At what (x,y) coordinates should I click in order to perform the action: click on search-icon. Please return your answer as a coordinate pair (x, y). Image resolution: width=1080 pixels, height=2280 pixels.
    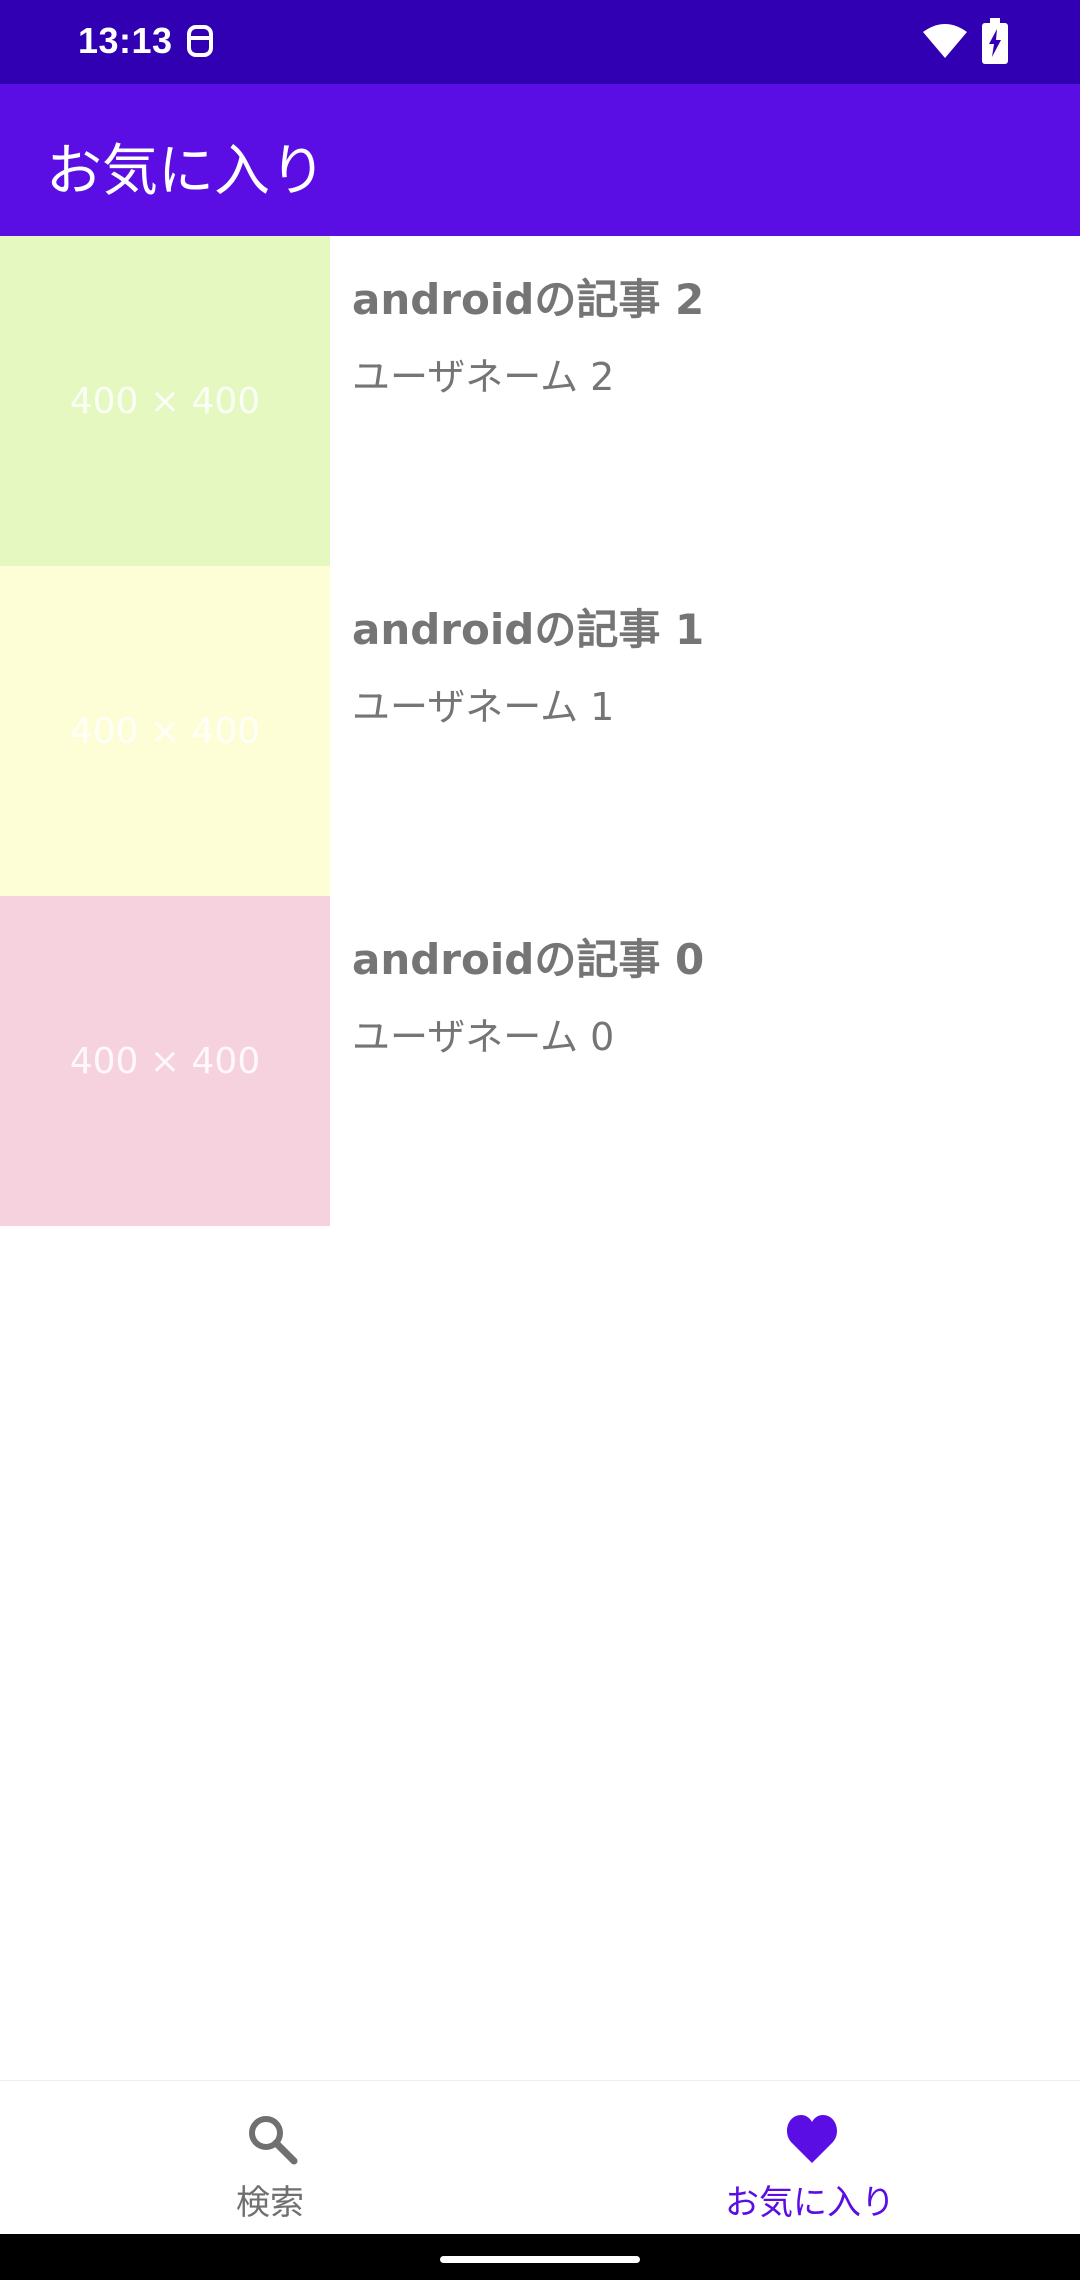
    Looking at the image, I should click on (273, 2140).